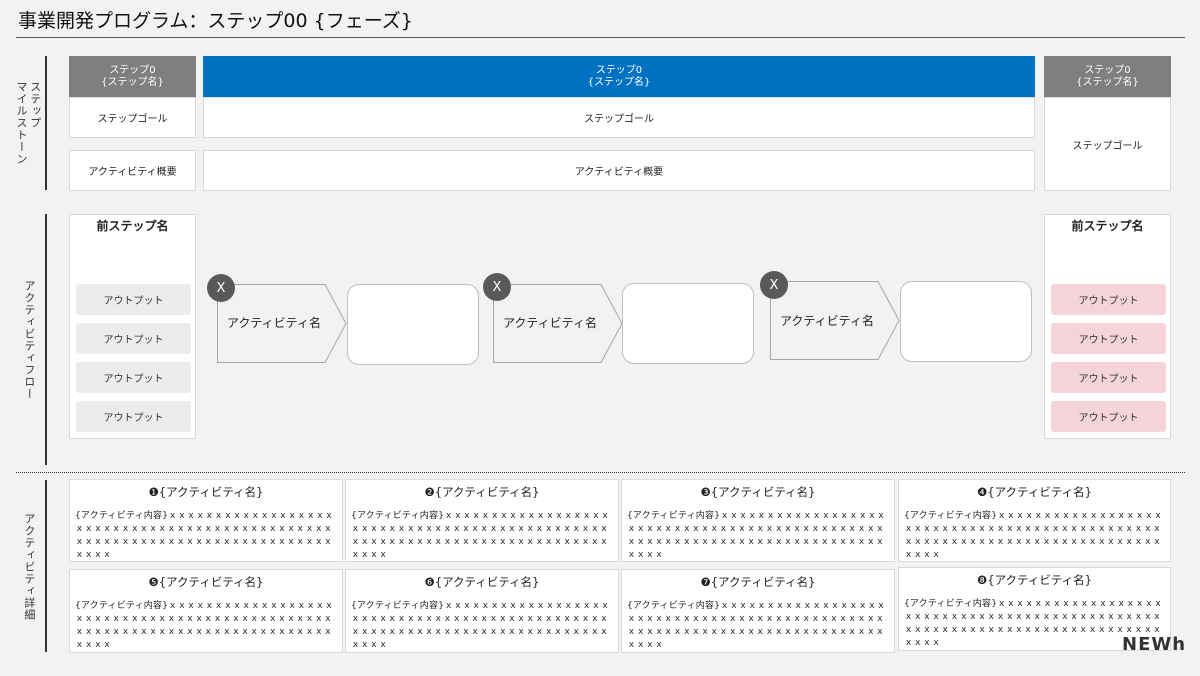 The image size is (1200, 676). What do you see at coordinates (1108, 377) in the screenshot?
I see `next-output-3: アウトプット` at bounding box center [1108, 377].